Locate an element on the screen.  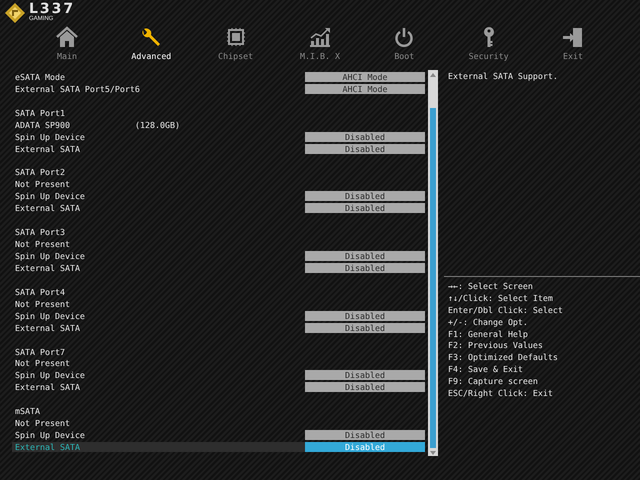
logo-text: L337 is located at coordinates (52, 9).